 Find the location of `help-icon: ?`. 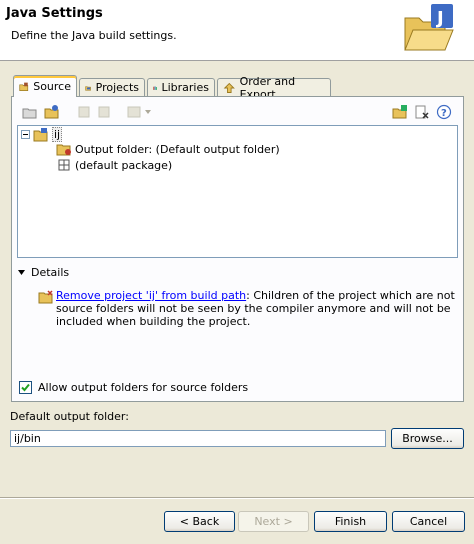

help-icon: ? is located at coordinates (444, 112).